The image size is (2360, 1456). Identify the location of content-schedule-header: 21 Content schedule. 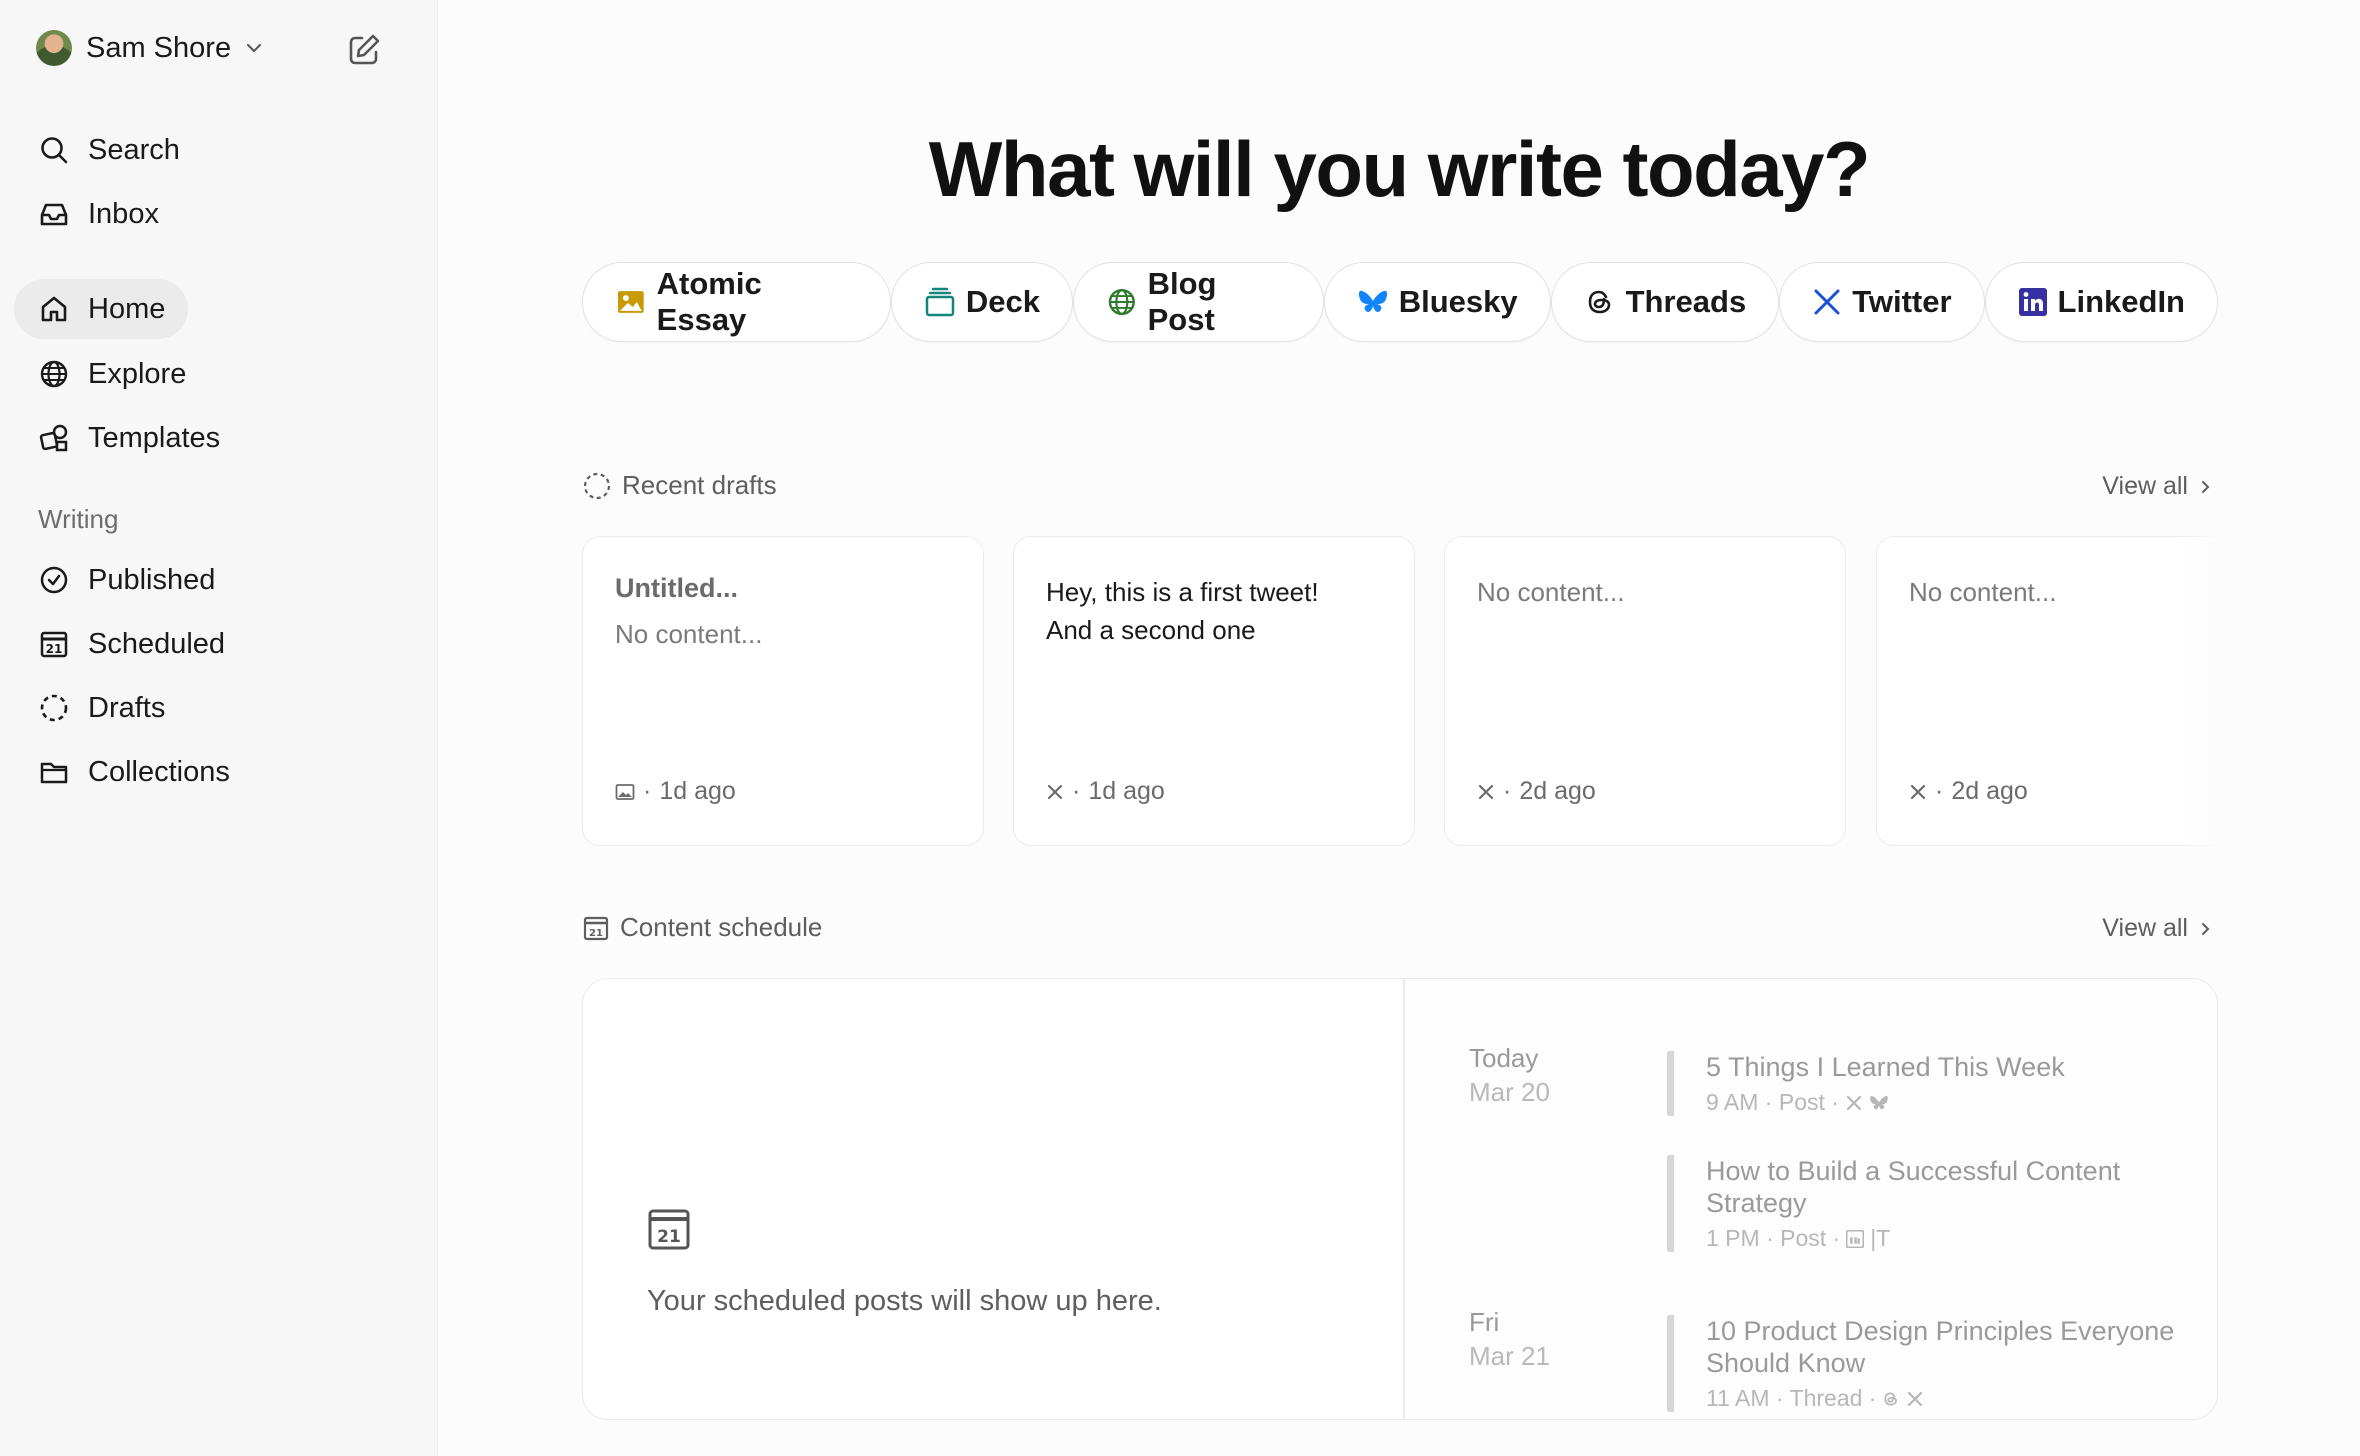
(702, 927).